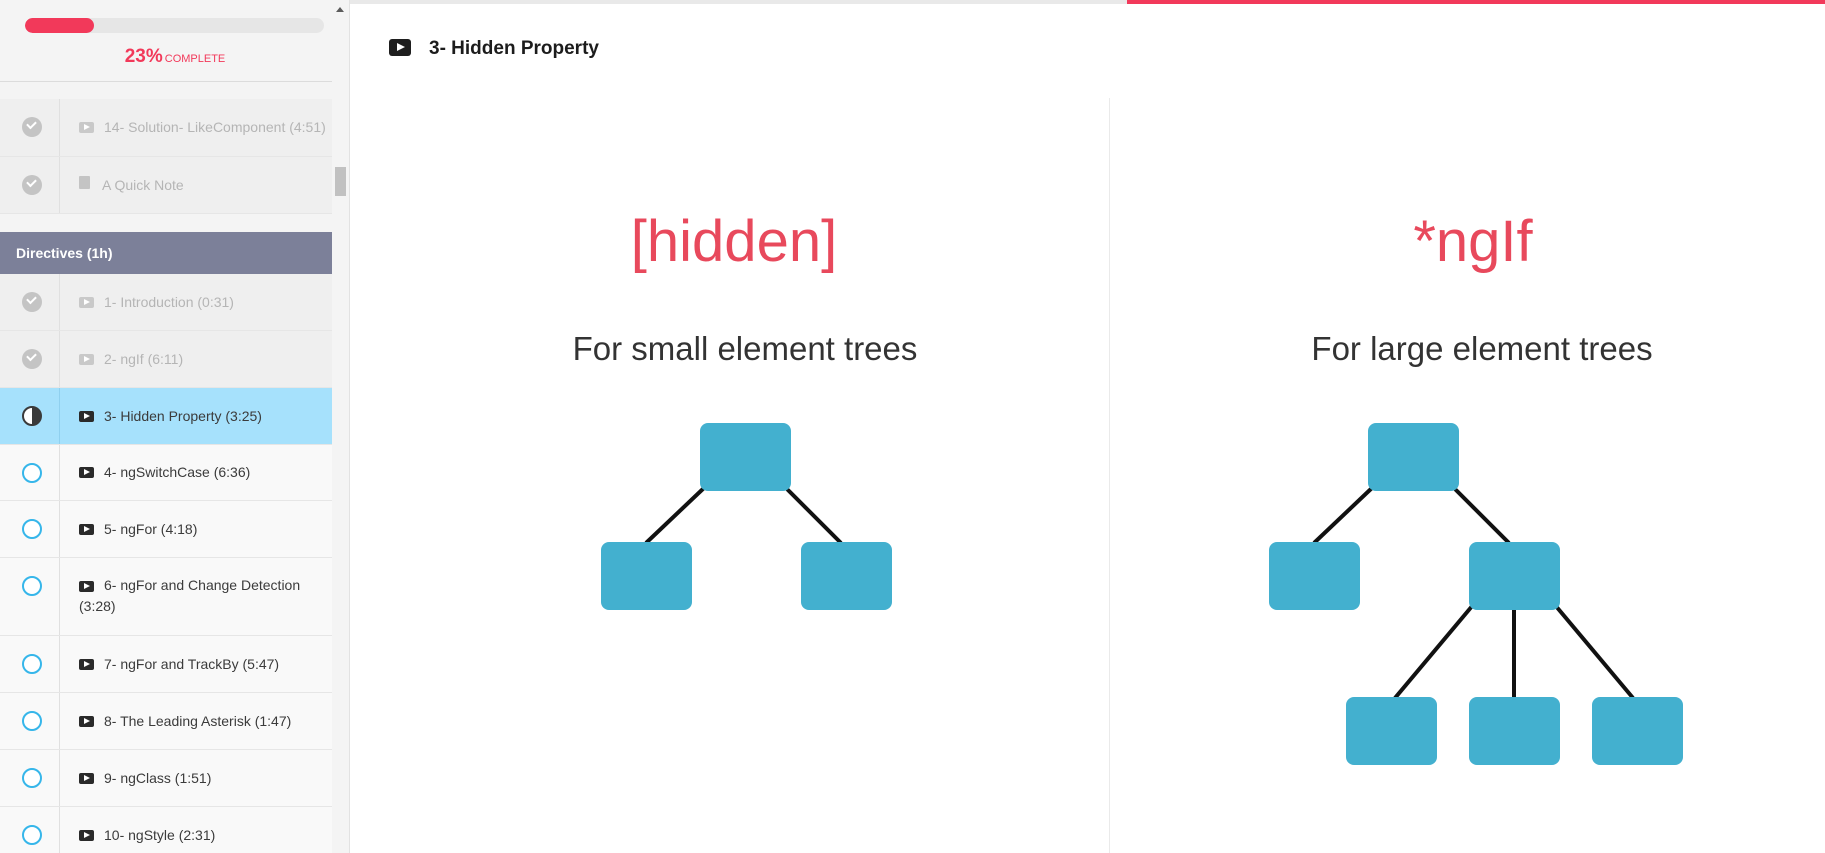 This screenshot has width=1825, height=853. I want to click on lecture-item: A Quick Note, so click(166, 185).